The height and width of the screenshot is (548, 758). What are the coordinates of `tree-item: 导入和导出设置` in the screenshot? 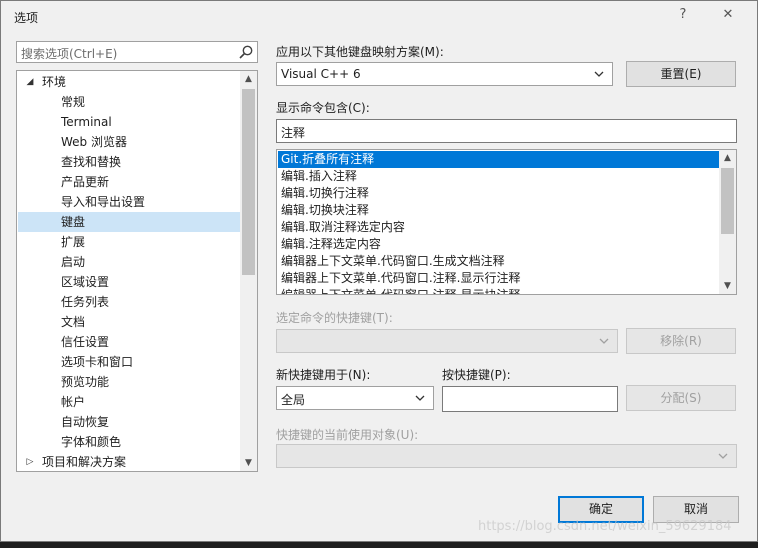 It's located at (129, 202).